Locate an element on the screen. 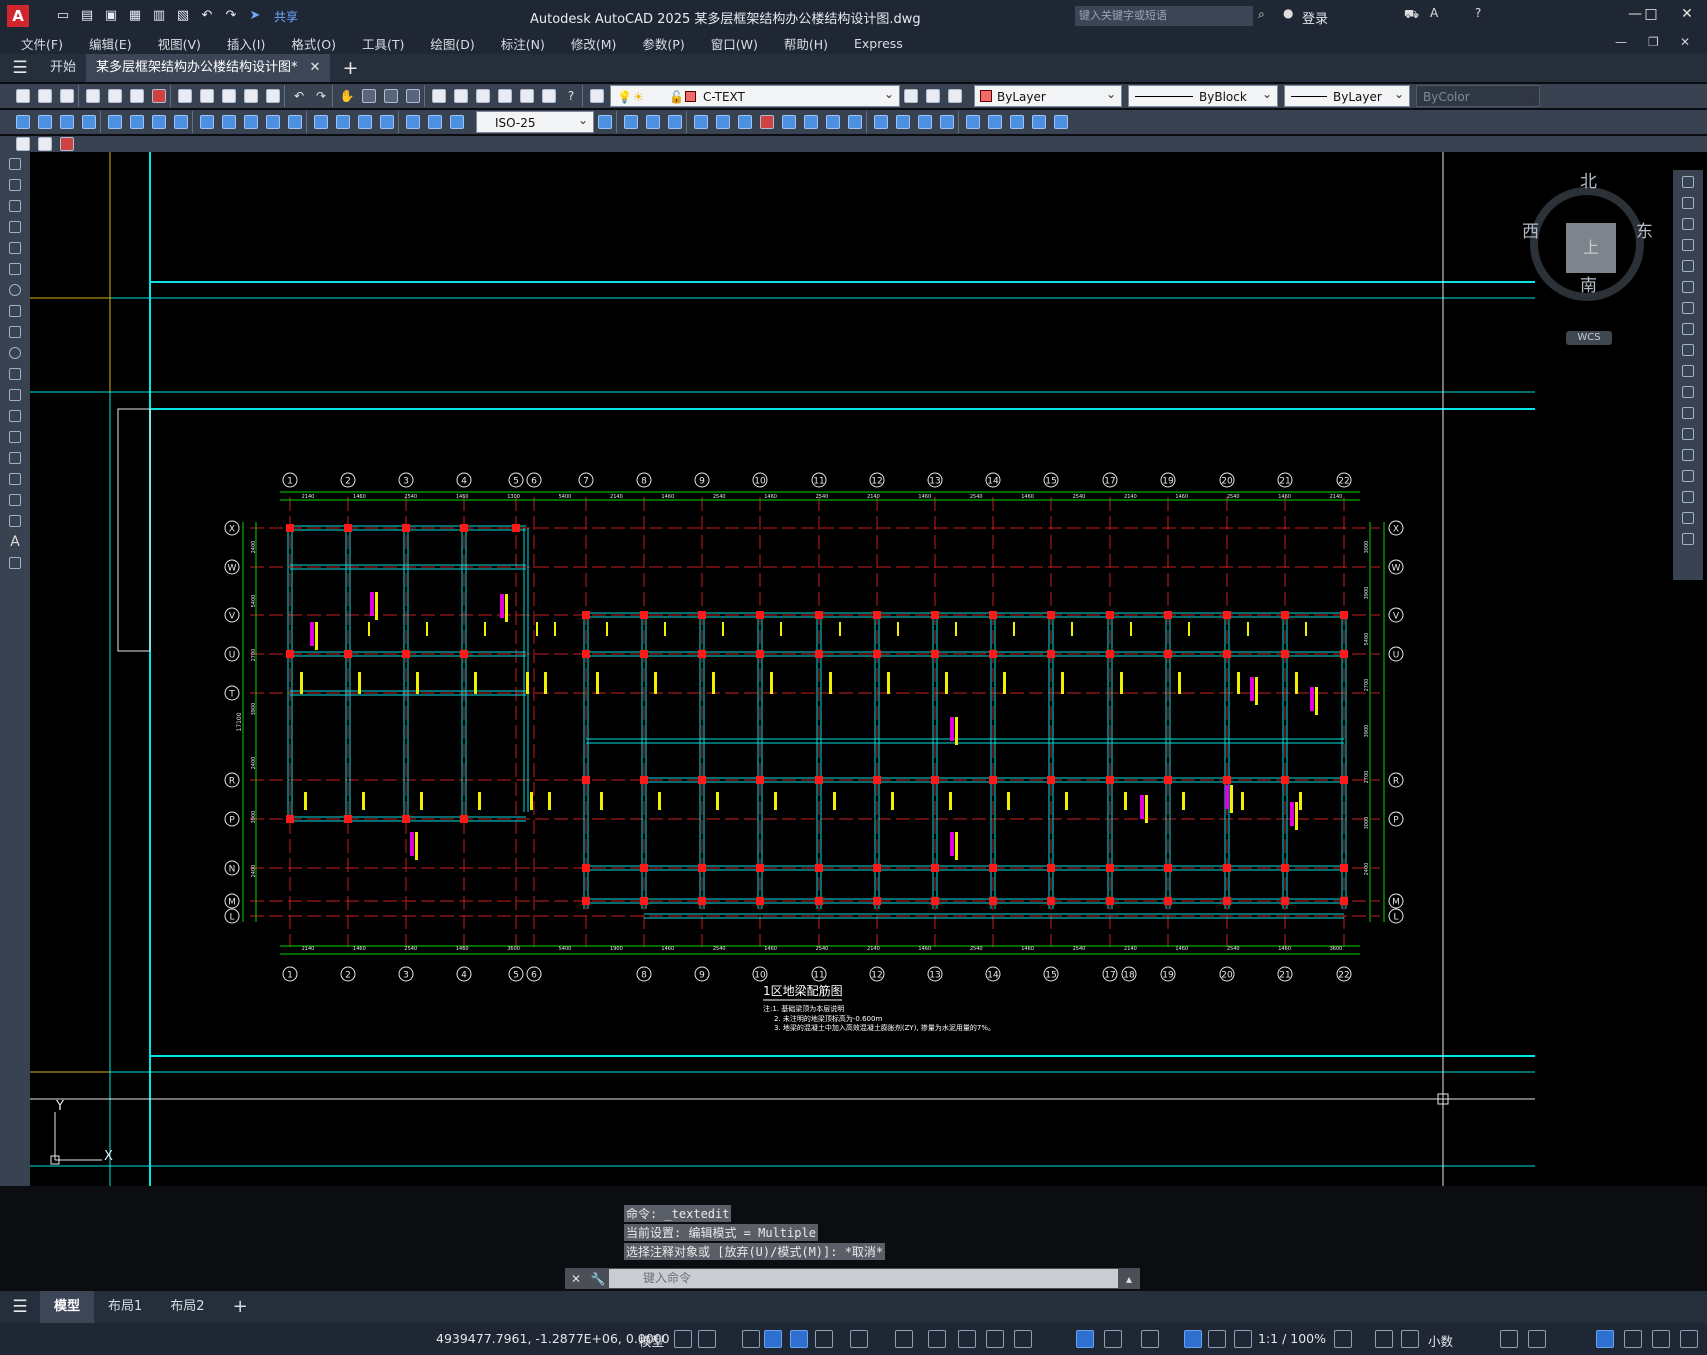 This screenshot has height=1355, width=1707. blend-curves-icon is located at coordinates (1688, 518).